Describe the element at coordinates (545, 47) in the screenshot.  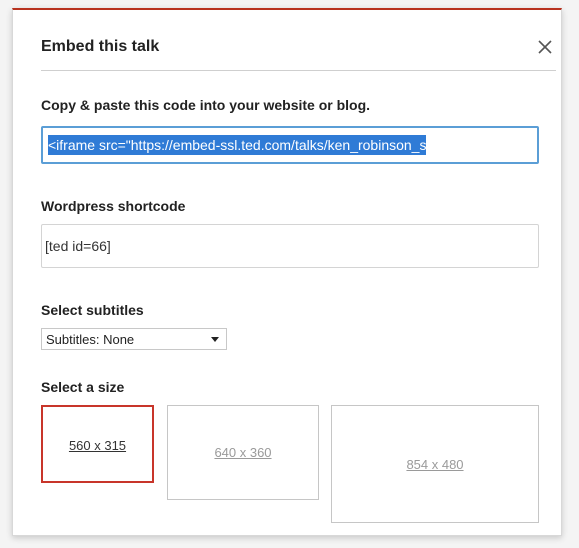
I see `close-icon` at that location.